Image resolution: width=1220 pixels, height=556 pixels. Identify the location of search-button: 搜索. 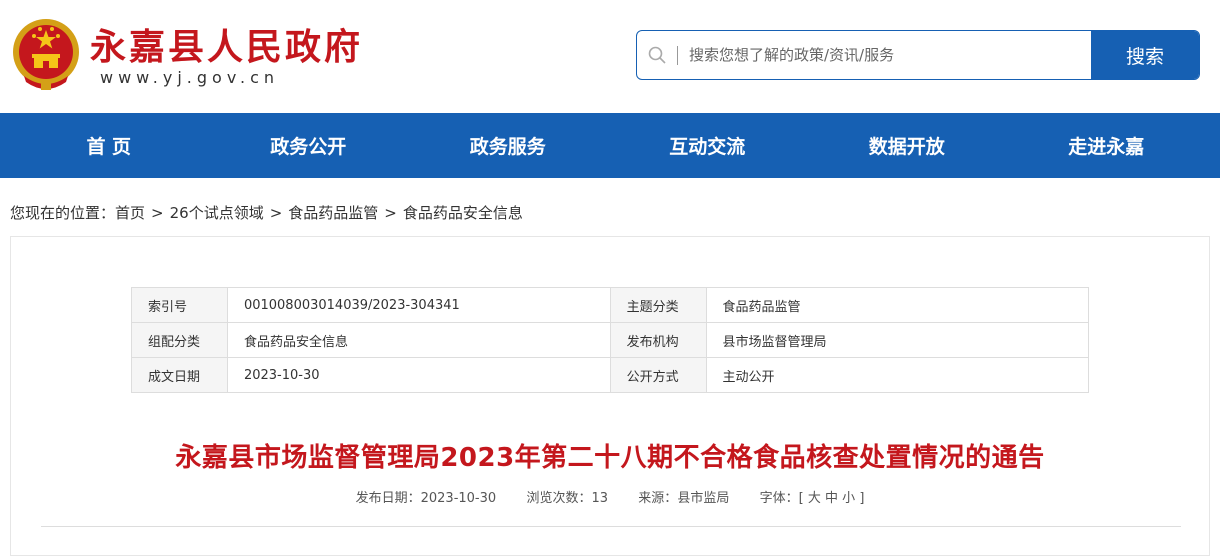
(1145, 55).